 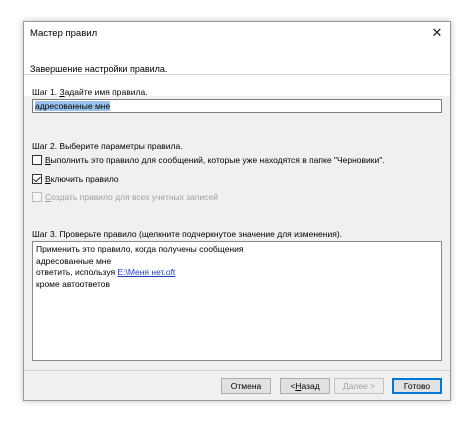 I want to click on close-icon: ✕, so click(x=437, y=33).